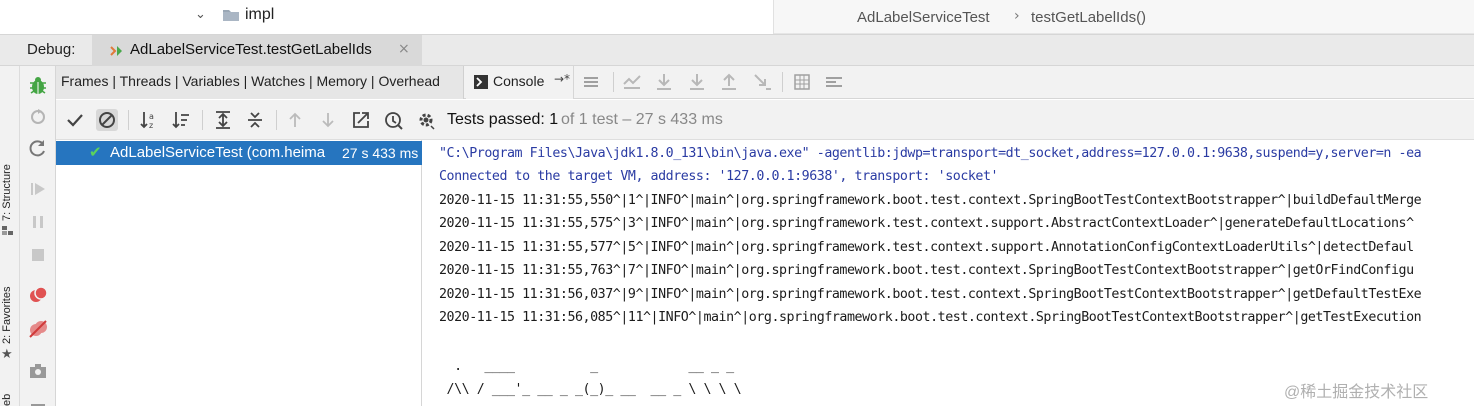  Describe the element at coordinates (38, 295) in the screenshot. I see `view-breakpoints-icon` at that location.